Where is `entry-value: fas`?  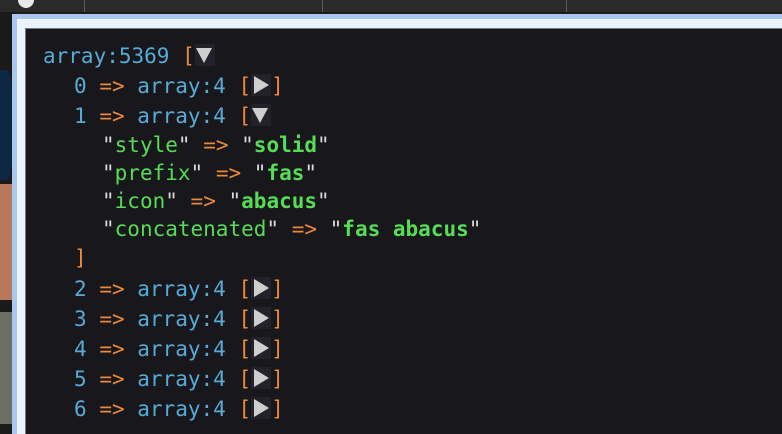 entry-value: fas is located at coordinates (285, 173).